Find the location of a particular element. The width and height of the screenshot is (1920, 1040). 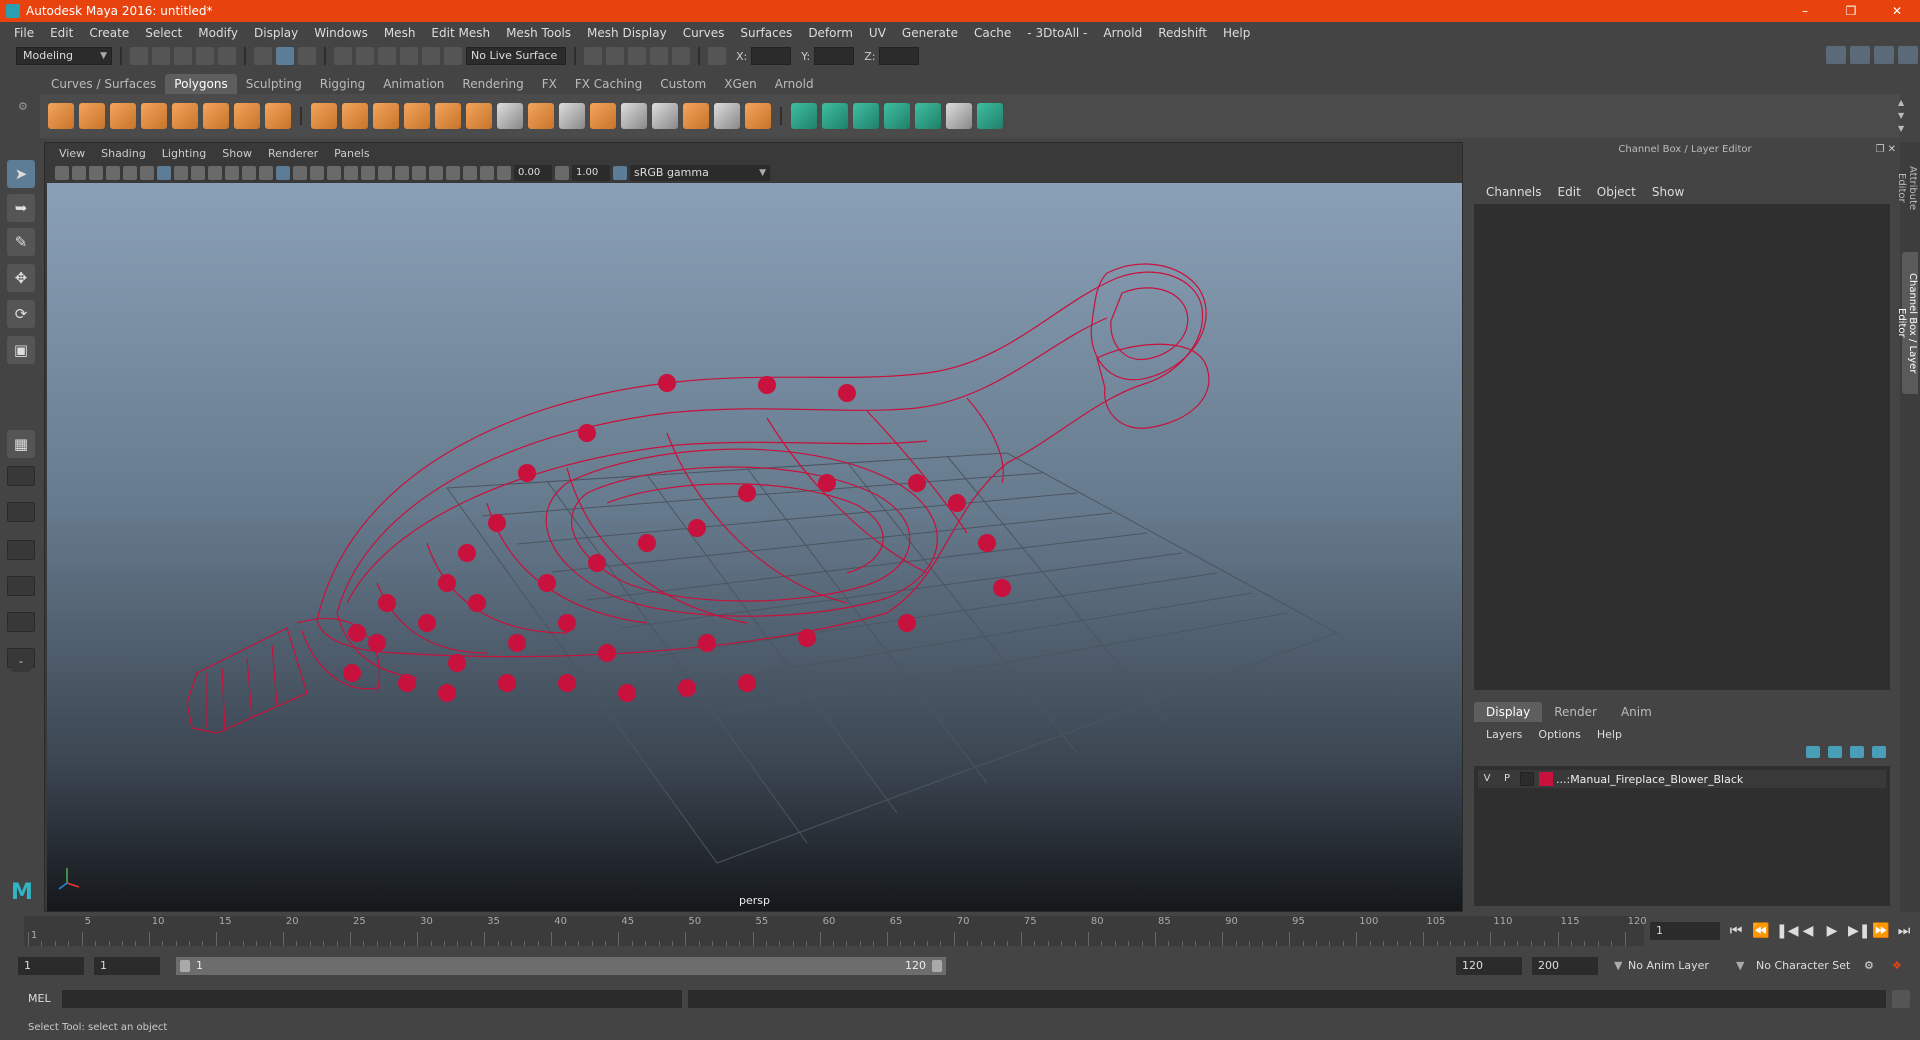

reduce-icon is located at coordinates (479, 116).